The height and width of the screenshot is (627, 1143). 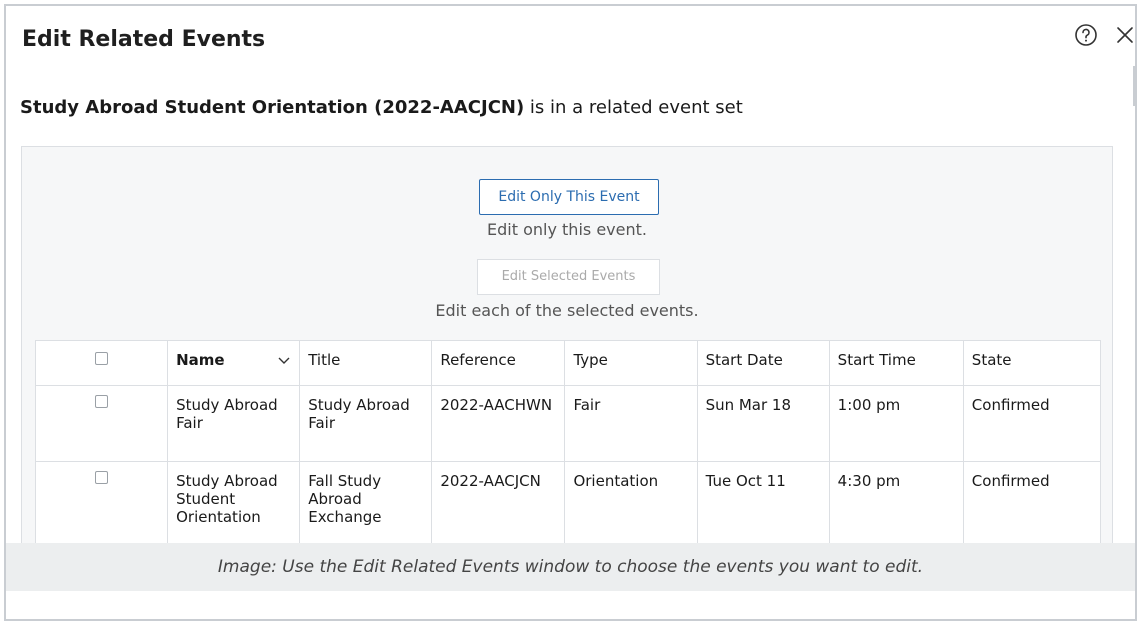 I want to click on edit-selected-hint: Edit each of the selected events., so click(x=567, y=310).